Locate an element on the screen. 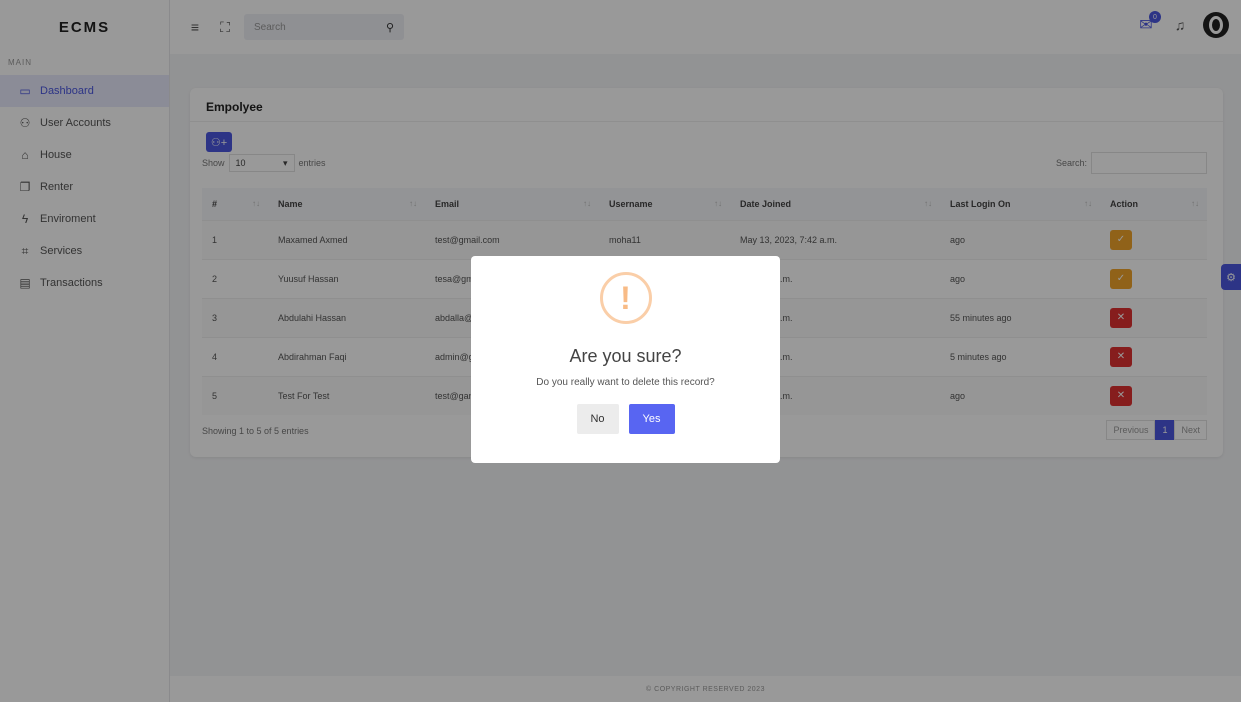 The width and height of the screenshot is (1241, 702). no-button: No is located at coordinates (597, 419).